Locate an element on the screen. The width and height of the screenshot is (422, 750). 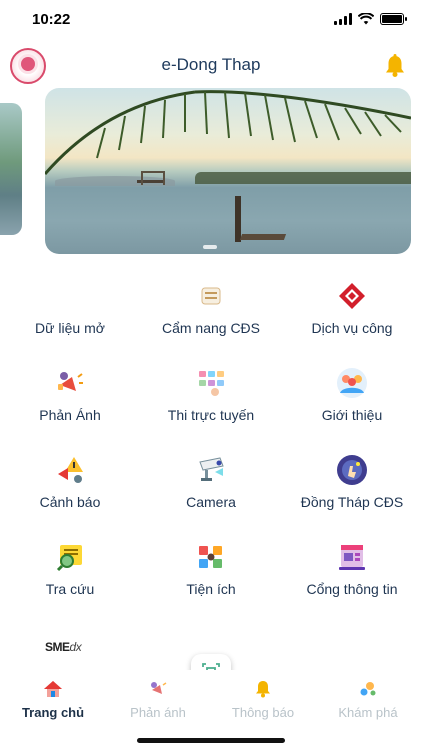
grid-item-feedback: Phản Ánh is located at coordinates (70, 397).